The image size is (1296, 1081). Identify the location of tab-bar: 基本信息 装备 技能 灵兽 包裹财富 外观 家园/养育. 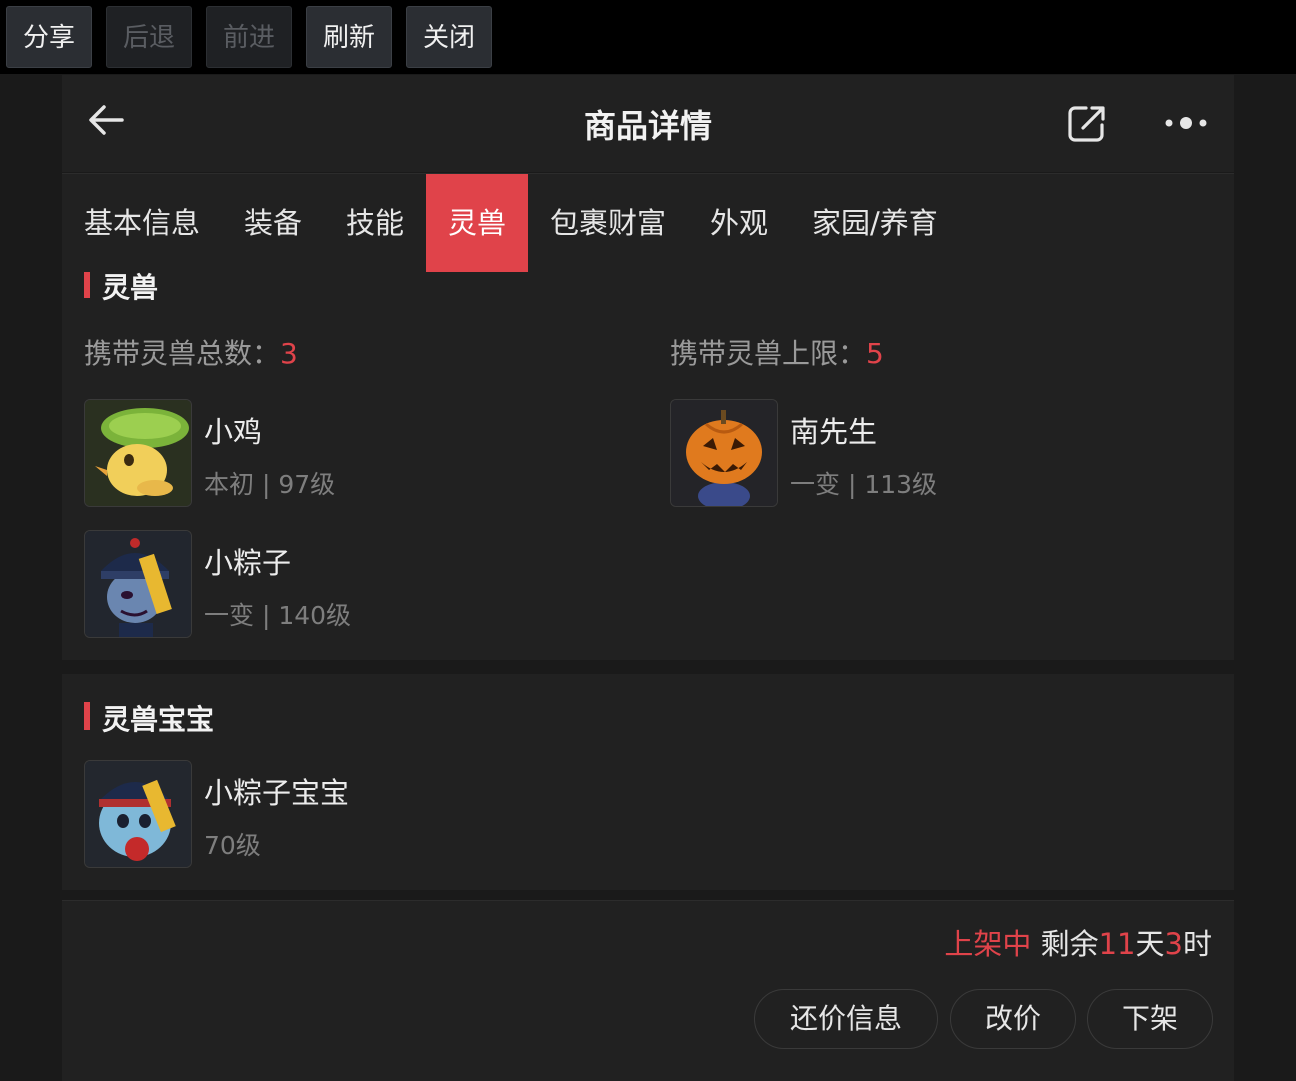
(648, 223).